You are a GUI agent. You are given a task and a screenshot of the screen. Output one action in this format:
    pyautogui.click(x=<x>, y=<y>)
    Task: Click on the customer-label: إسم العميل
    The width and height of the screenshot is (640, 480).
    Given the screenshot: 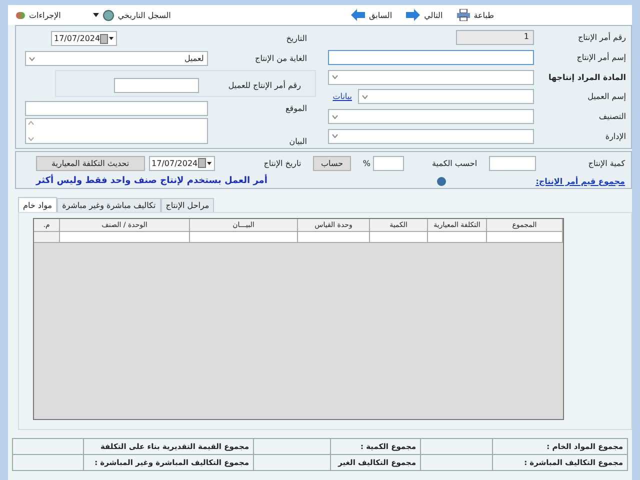 What is the action you would take?
    pyautogui.click(x=606, y=97)
    